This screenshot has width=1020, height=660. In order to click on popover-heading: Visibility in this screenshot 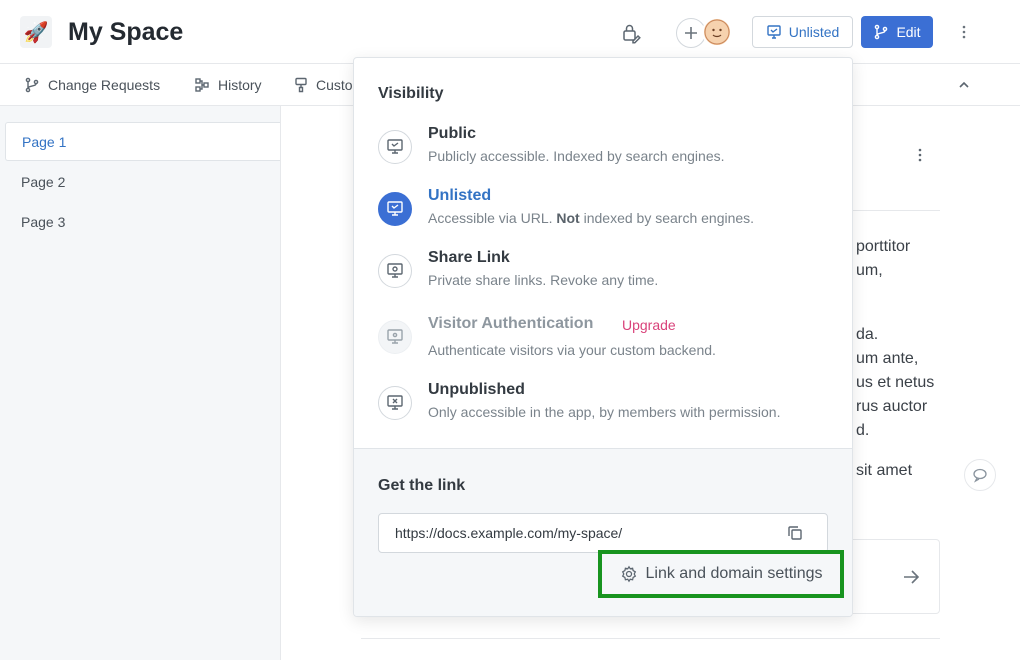, I will do `click(411, 93)`.